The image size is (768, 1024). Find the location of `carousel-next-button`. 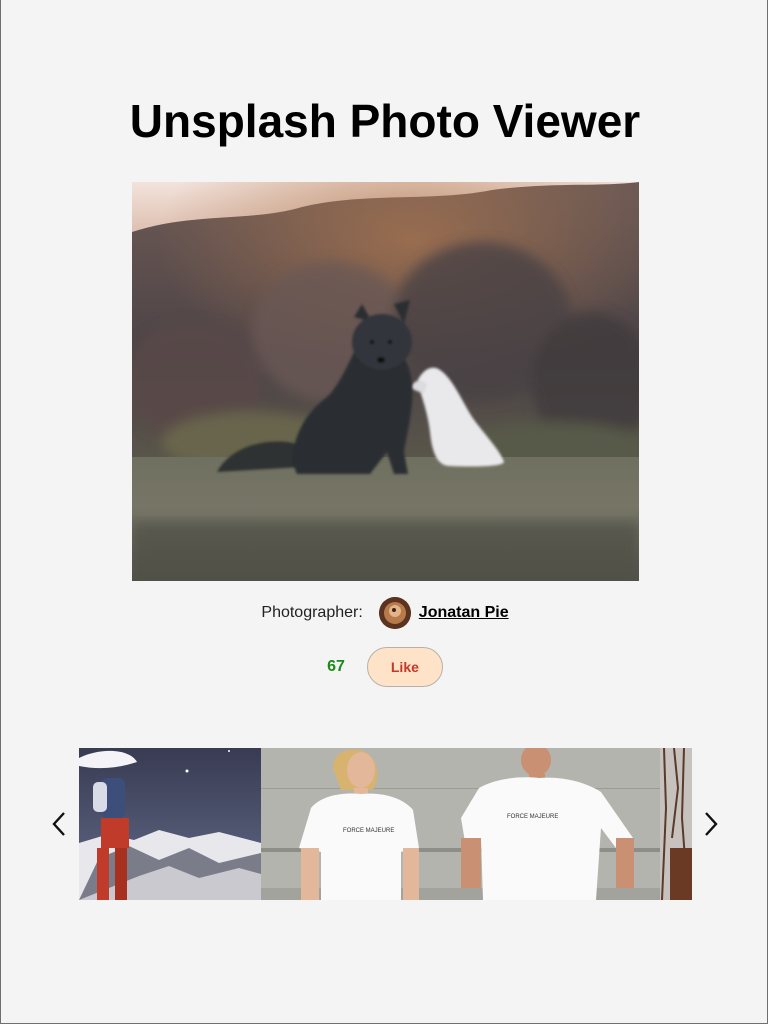

carousel-next-button is located at coordinates (711, 824).